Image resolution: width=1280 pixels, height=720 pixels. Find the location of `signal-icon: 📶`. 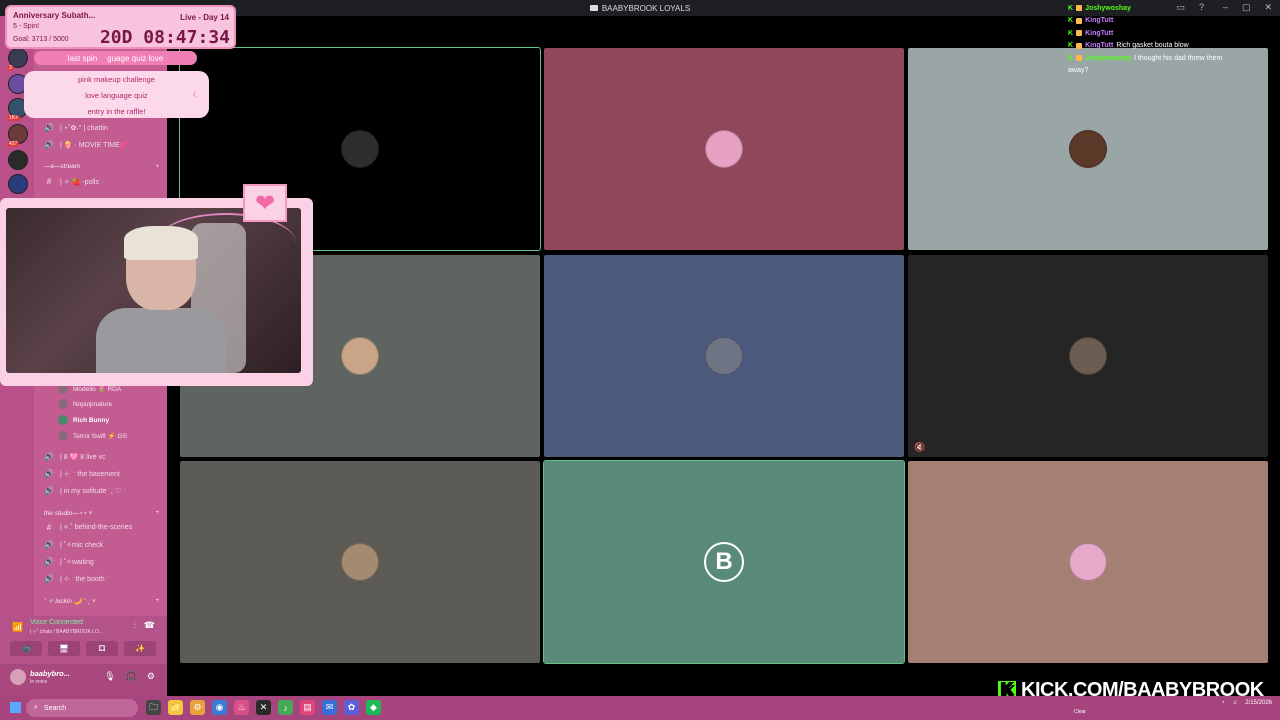

signal-icon: 📶 is located at coordinates (17, 627).